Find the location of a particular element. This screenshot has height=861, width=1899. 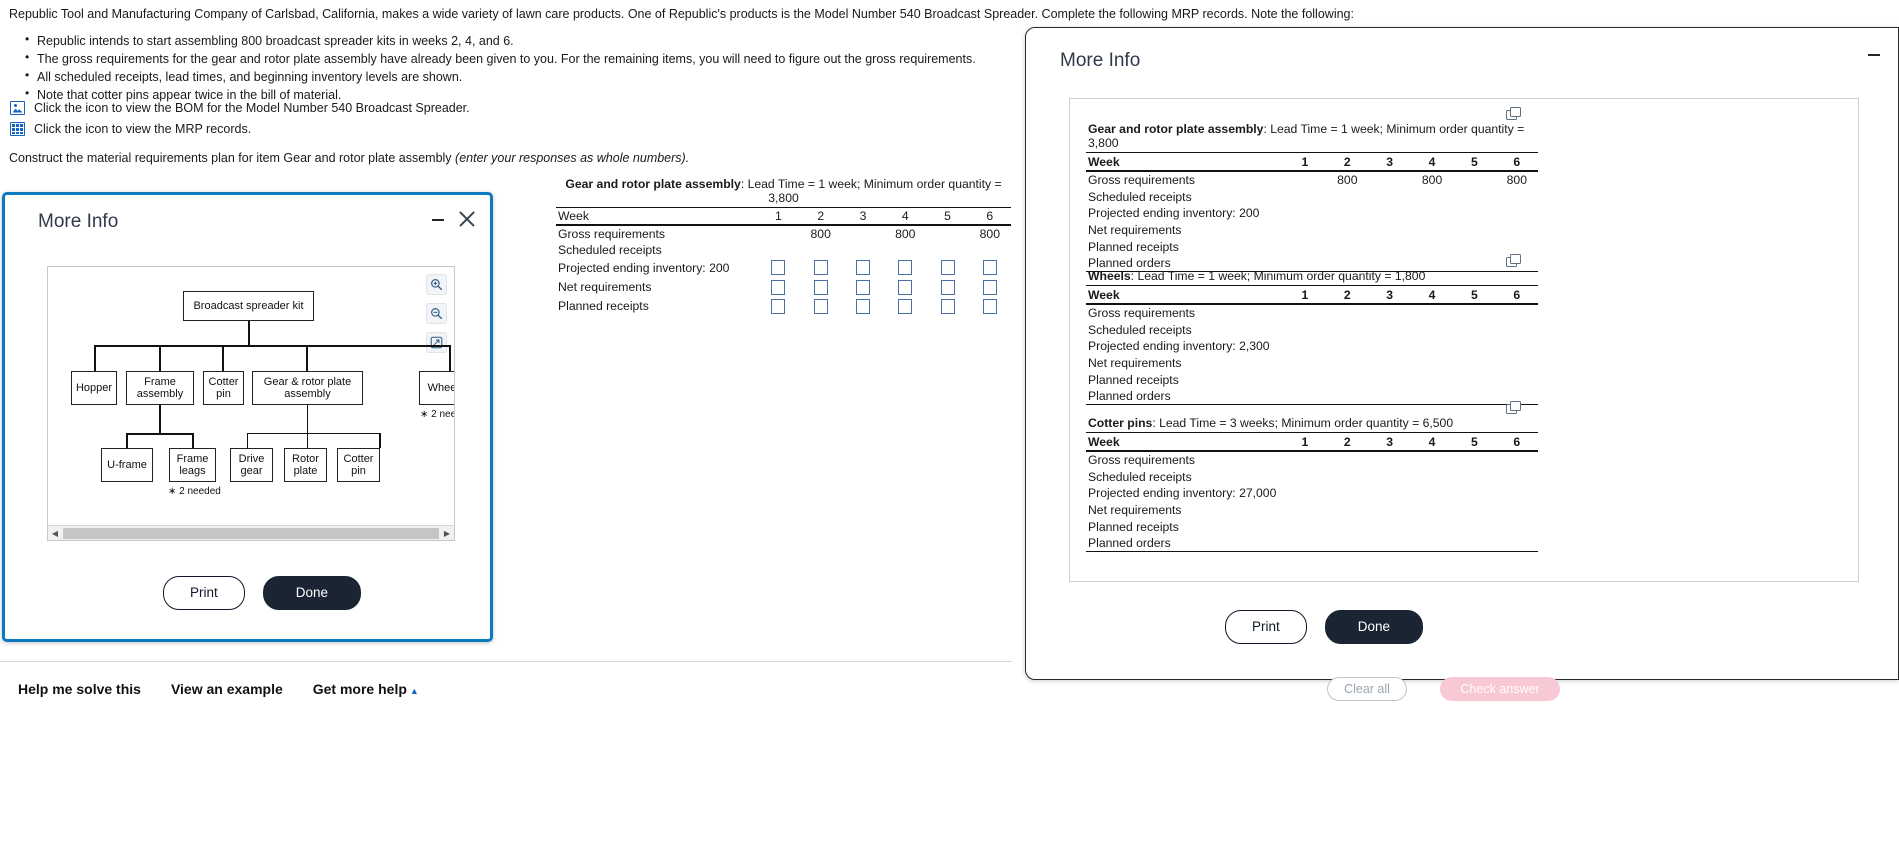

open-external-icon is located at coordinates (436, 342).